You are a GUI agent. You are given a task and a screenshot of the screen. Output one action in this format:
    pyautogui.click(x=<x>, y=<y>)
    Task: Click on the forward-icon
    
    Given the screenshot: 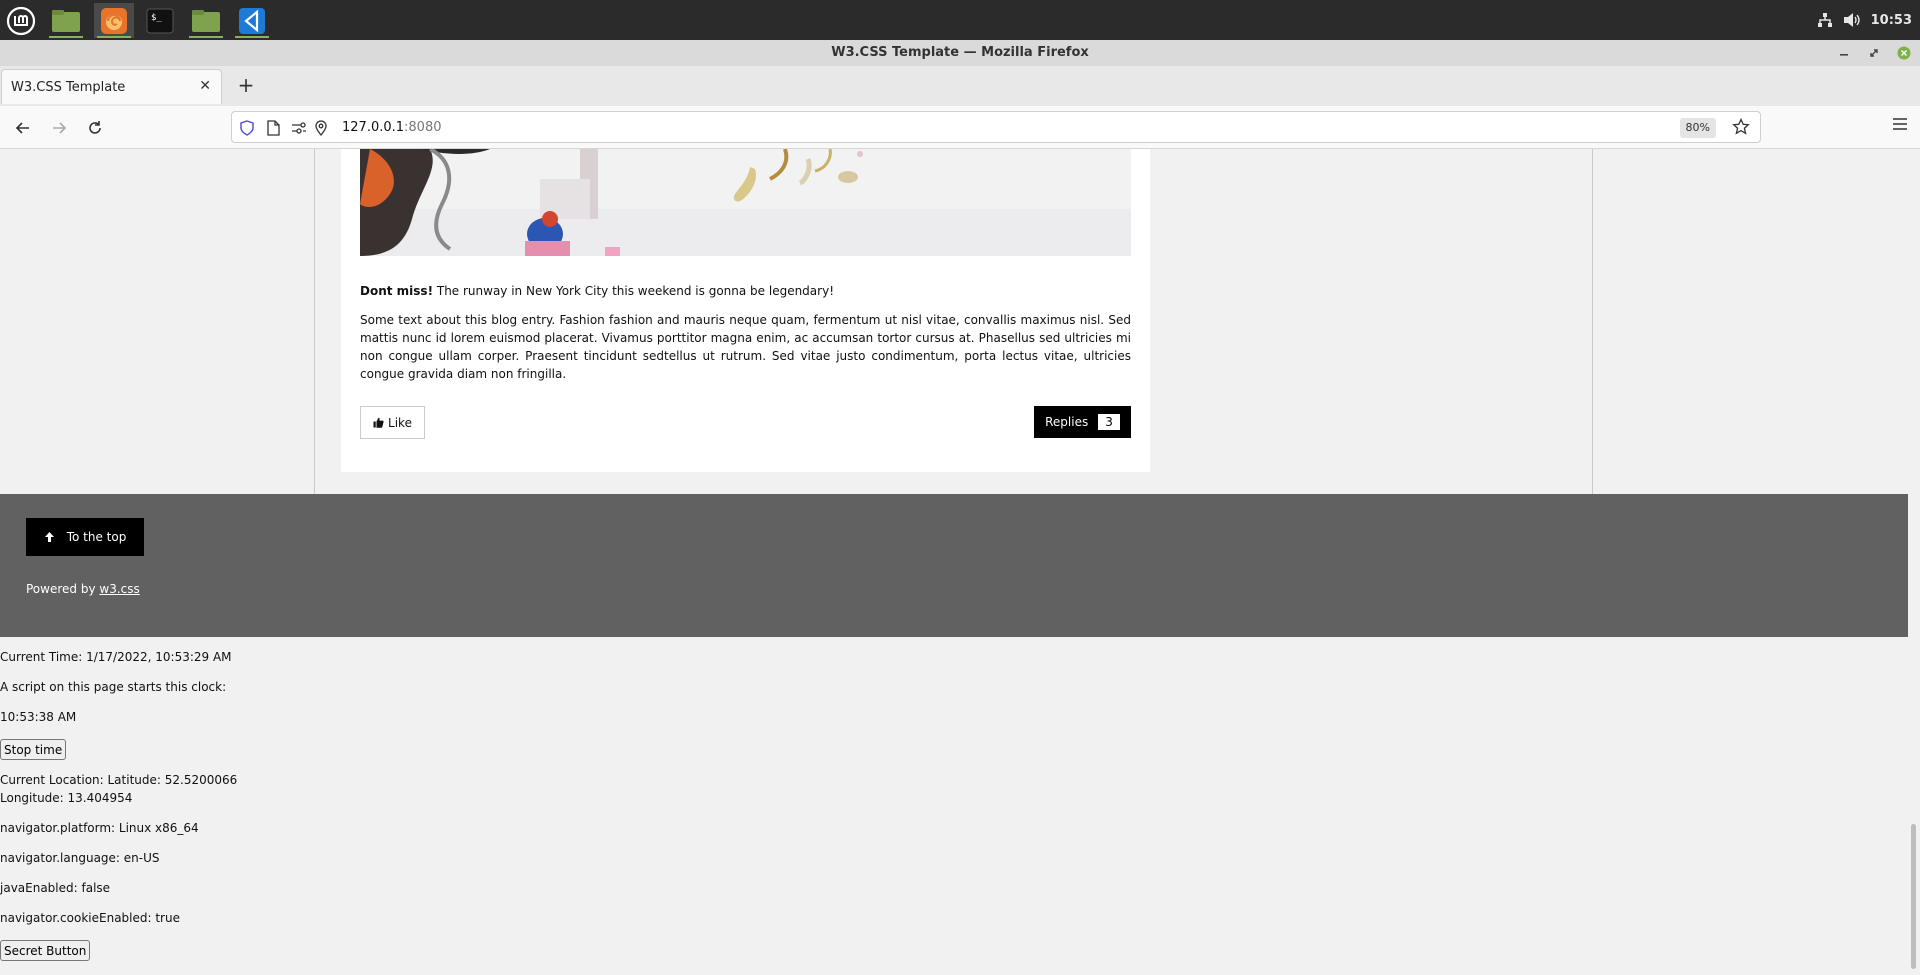 What is the action you would take?
    pyautogui.click(x=59, y=128)
    